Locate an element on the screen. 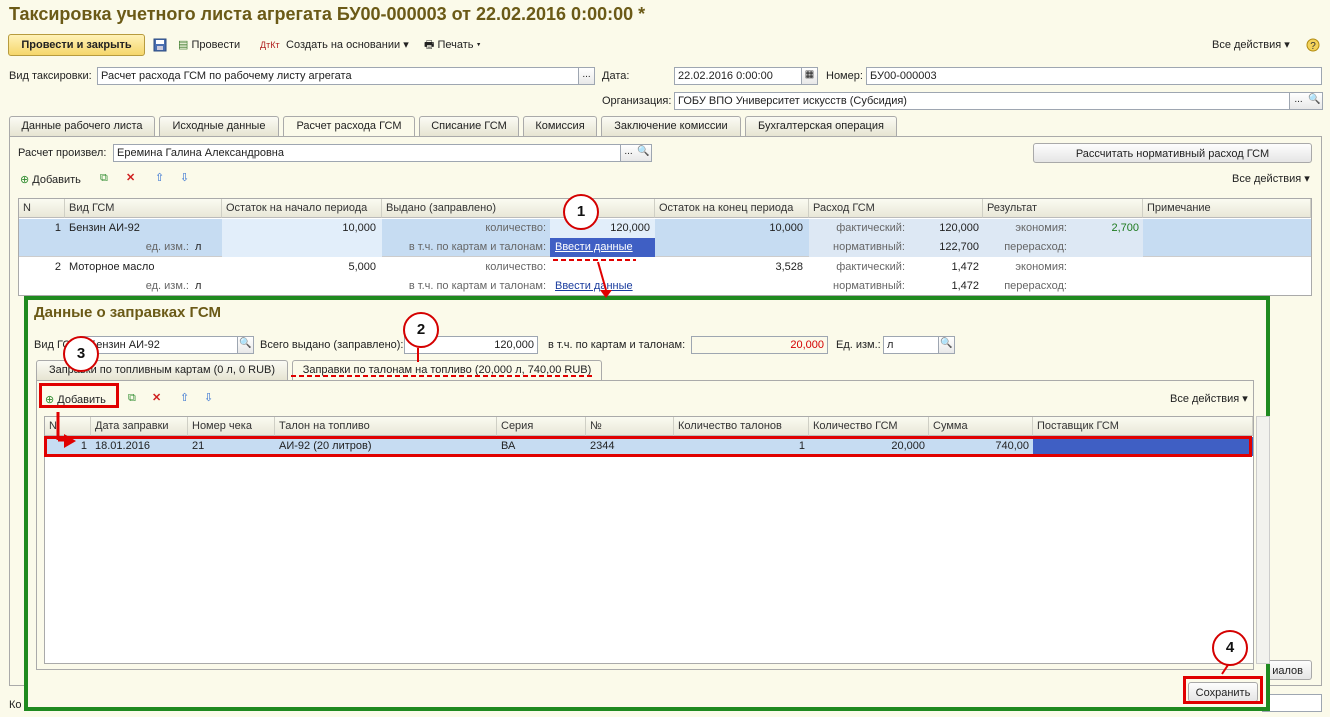 Image resolution: width=1330 pixels, height=717 pixels. callout-2: 2 is located at coordinates (421, 330).